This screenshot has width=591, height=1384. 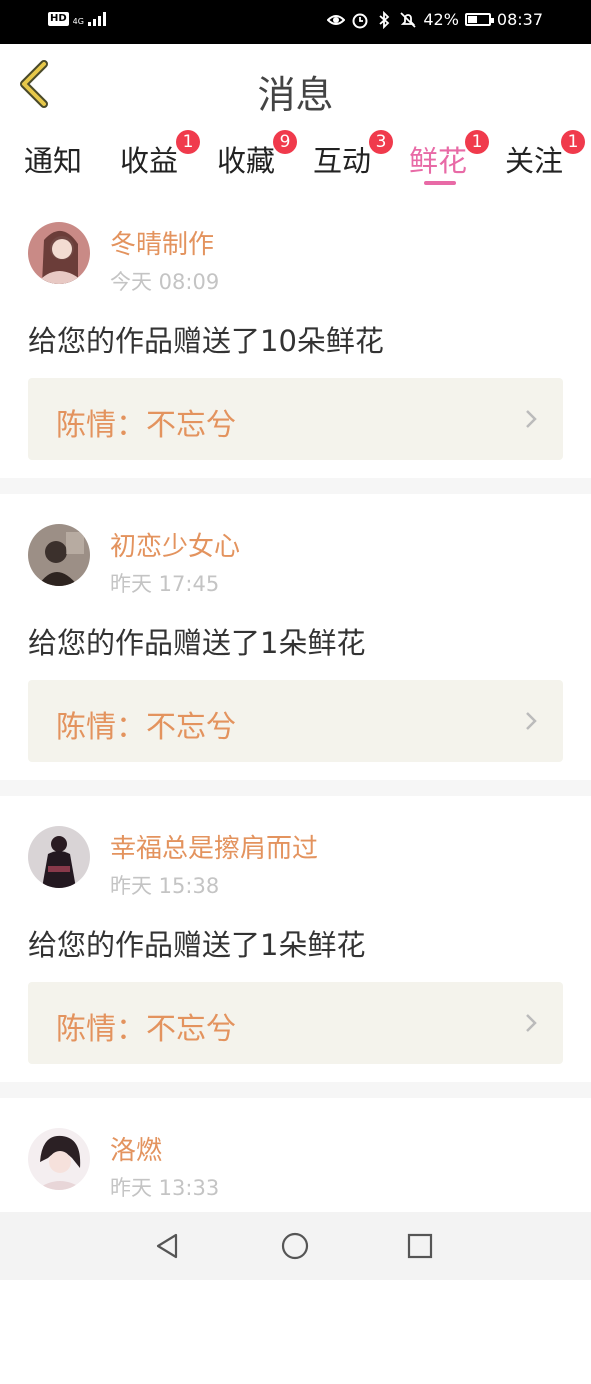 What do you see at coordinates (479, 19) in the screenshot?
I see `battery-icon` at bounding box center [479, 19].